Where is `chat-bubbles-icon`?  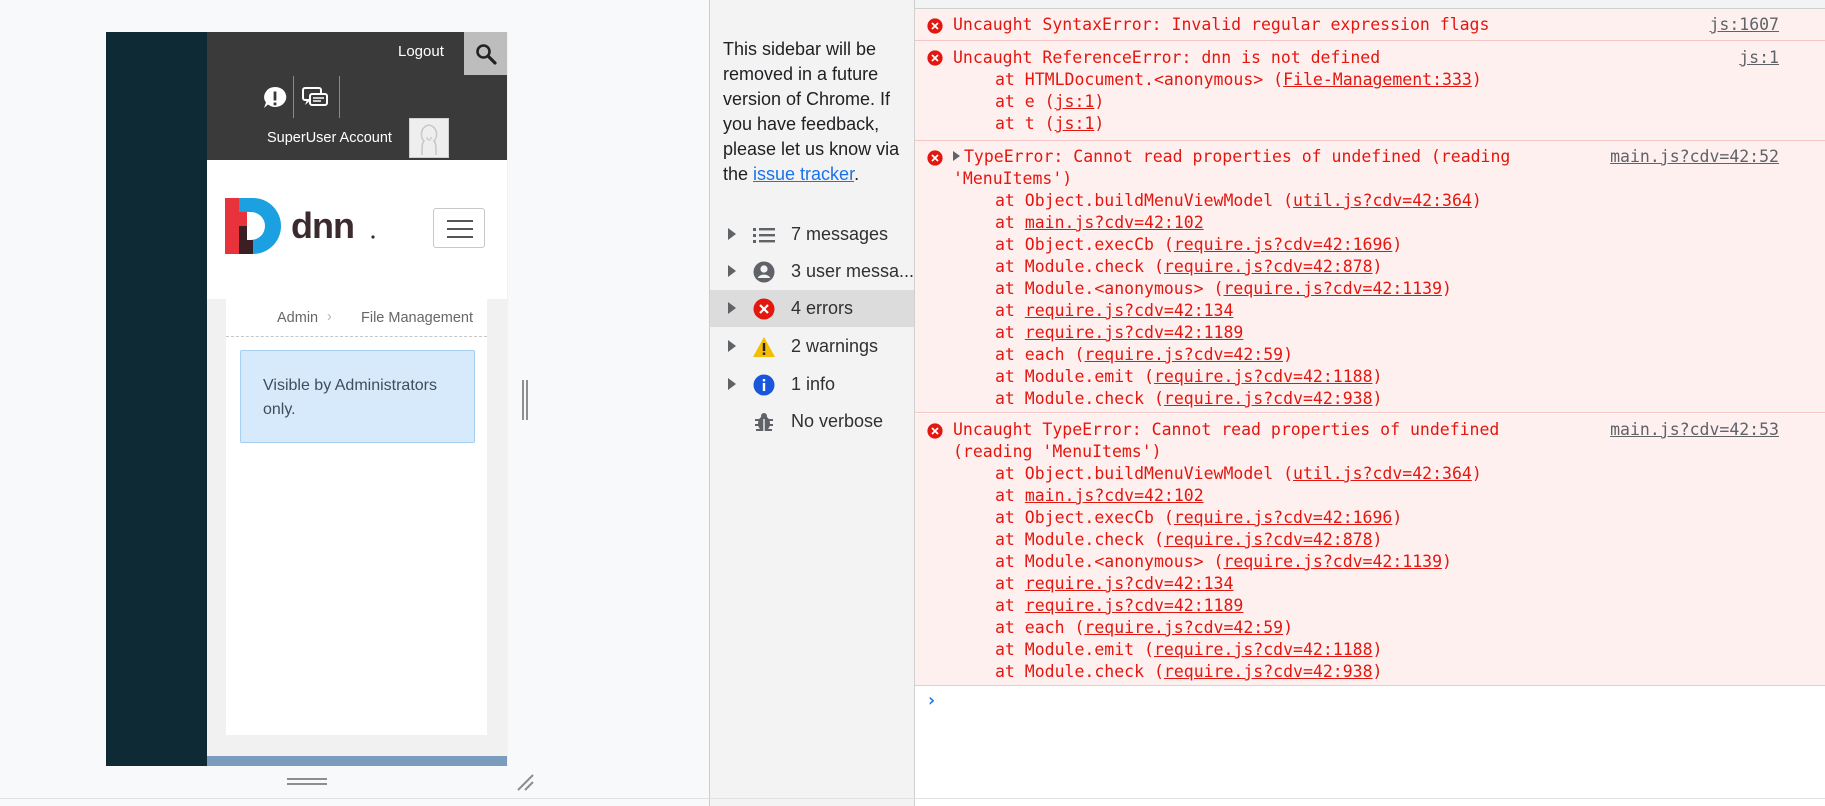 chat-bubbles-icon is located at coordinates (315, 96).